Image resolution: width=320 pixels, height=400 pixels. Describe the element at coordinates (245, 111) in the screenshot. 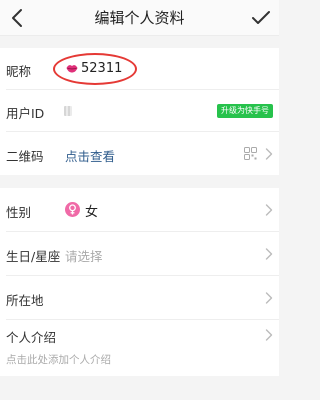

I see `upgrade-kuaishou-id-button: 升级为快手号` at that location.